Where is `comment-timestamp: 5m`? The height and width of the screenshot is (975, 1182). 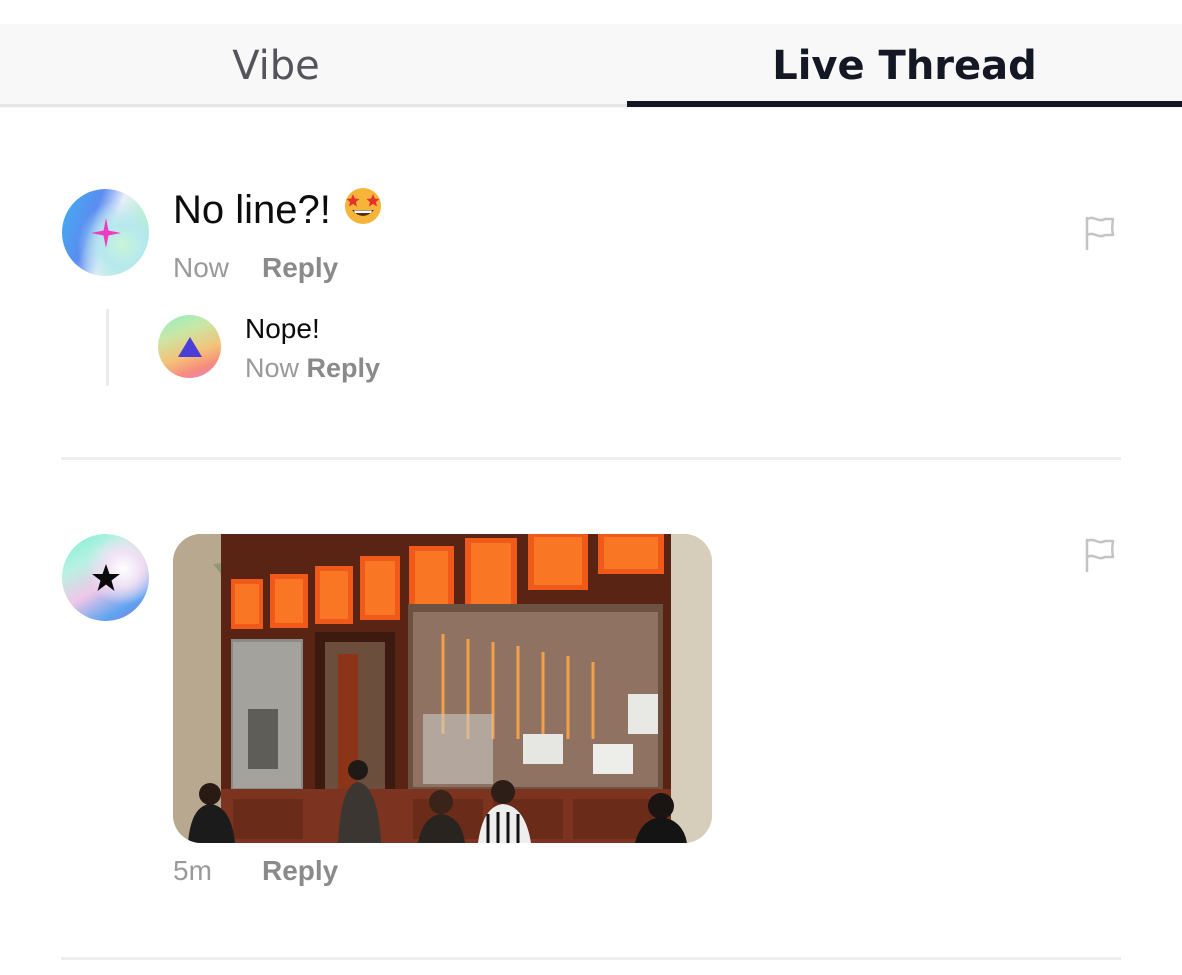
comment-timestamp: 5m is located at coordinates (192, 870).